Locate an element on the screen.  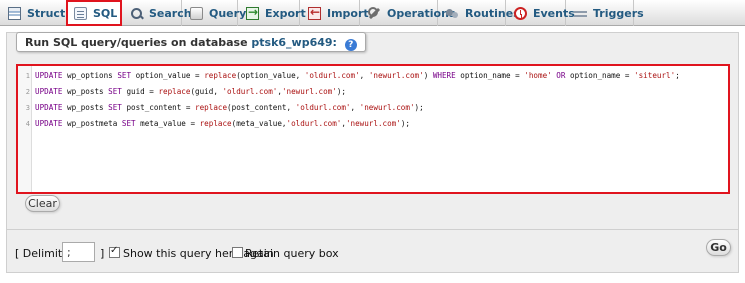
tab-search: Search is located at coordinates (158, 13).